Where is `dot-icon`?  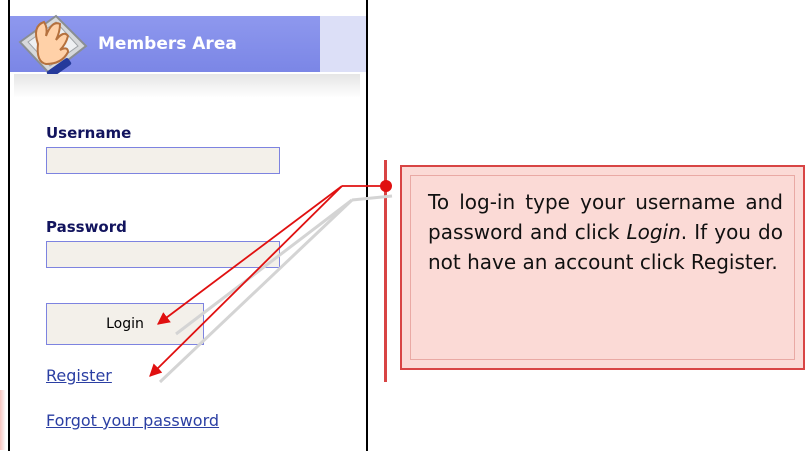 dot-icon is located at coordinates (386, 186).